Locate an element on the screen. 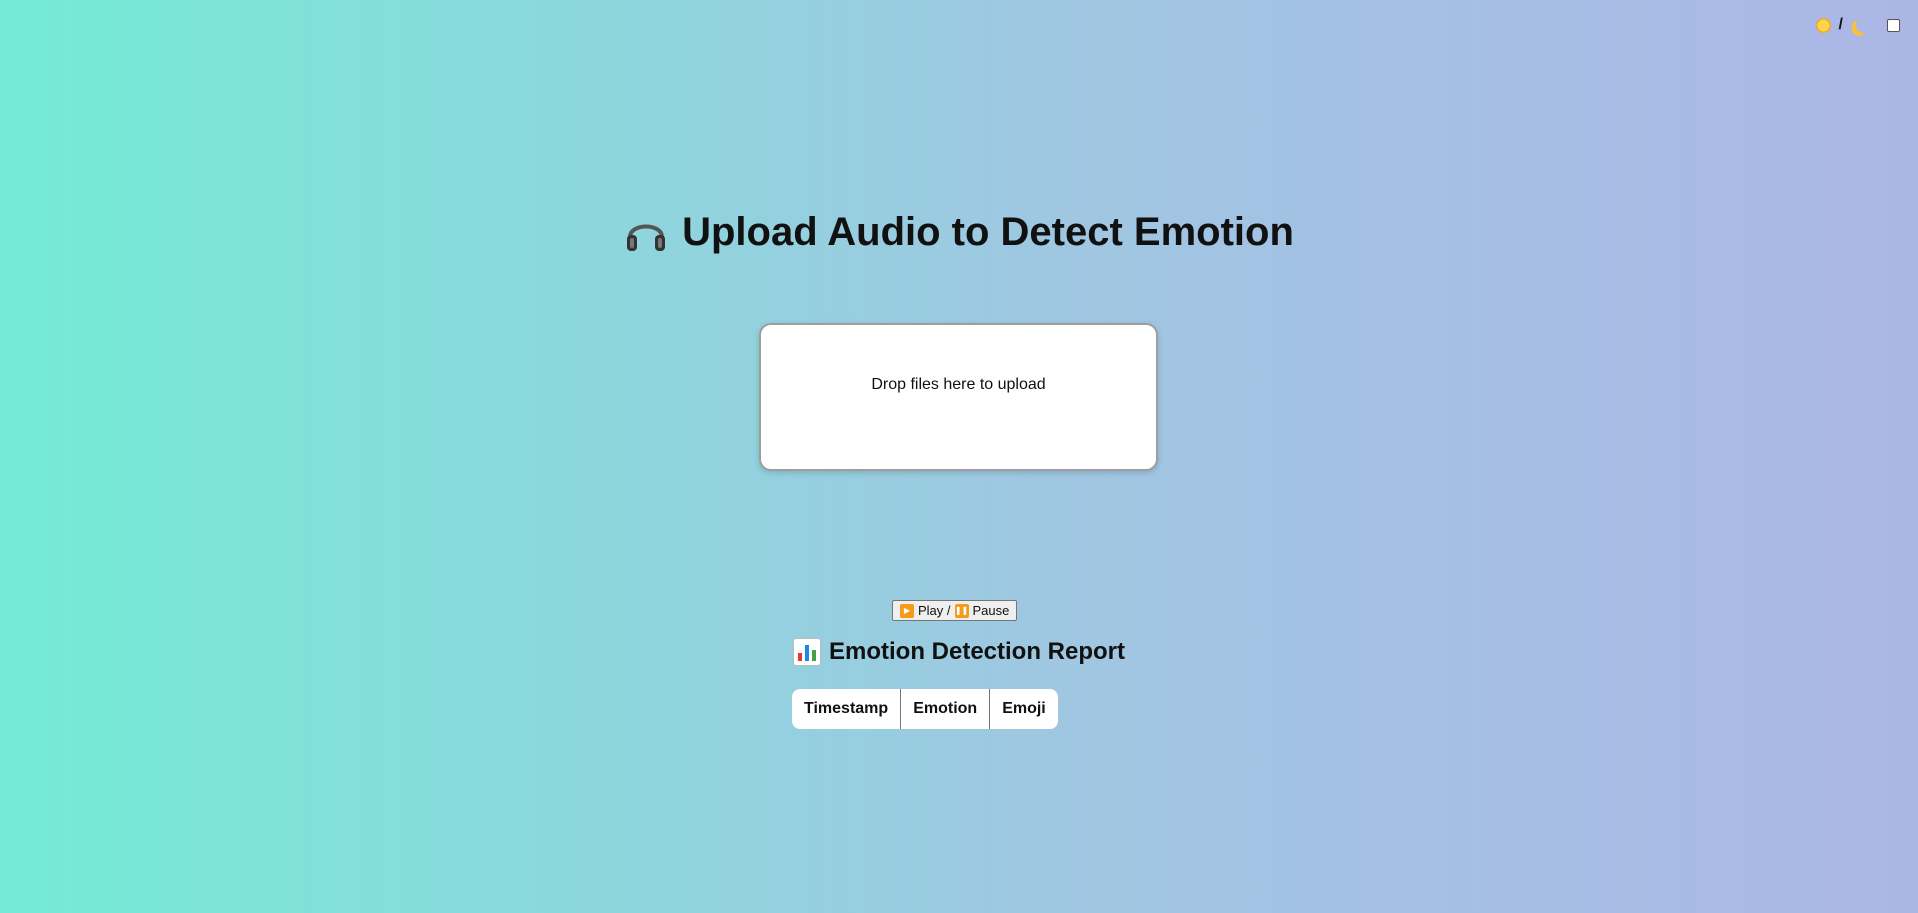 This screenshot has height=913, width=1918. emotion-report-table: Timestamp Emotion Emoji is located at coordinates (925, 709).